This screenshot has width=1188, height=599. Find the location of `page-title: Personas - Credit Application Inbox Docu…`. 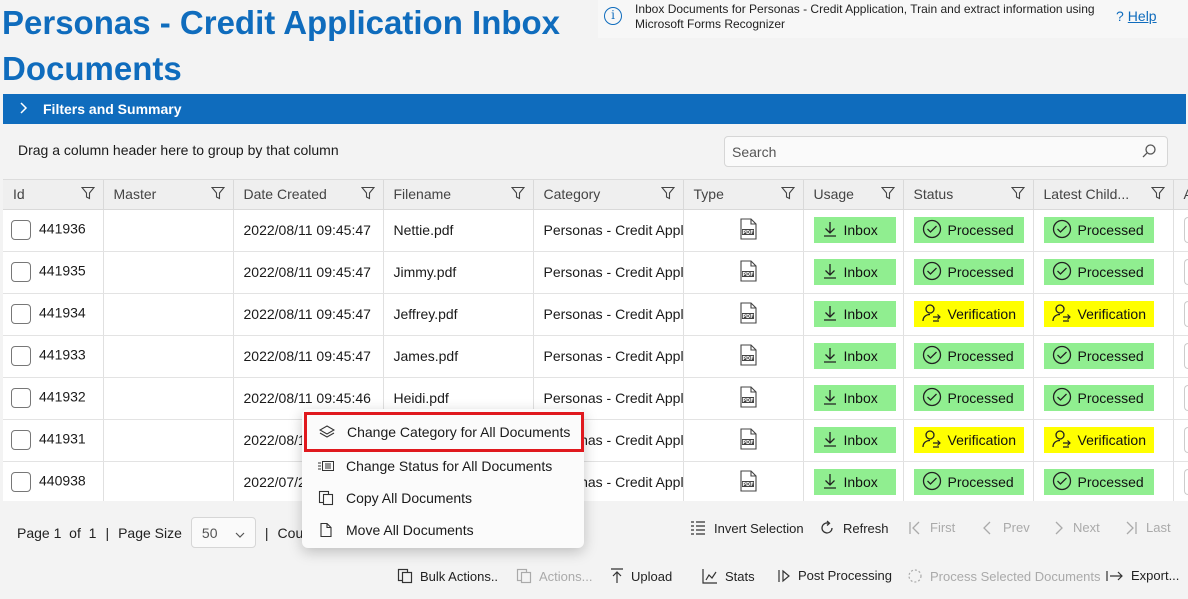

page-title: Personas - Credit Application Inbox Docu… is located at coordinates (281, 45).